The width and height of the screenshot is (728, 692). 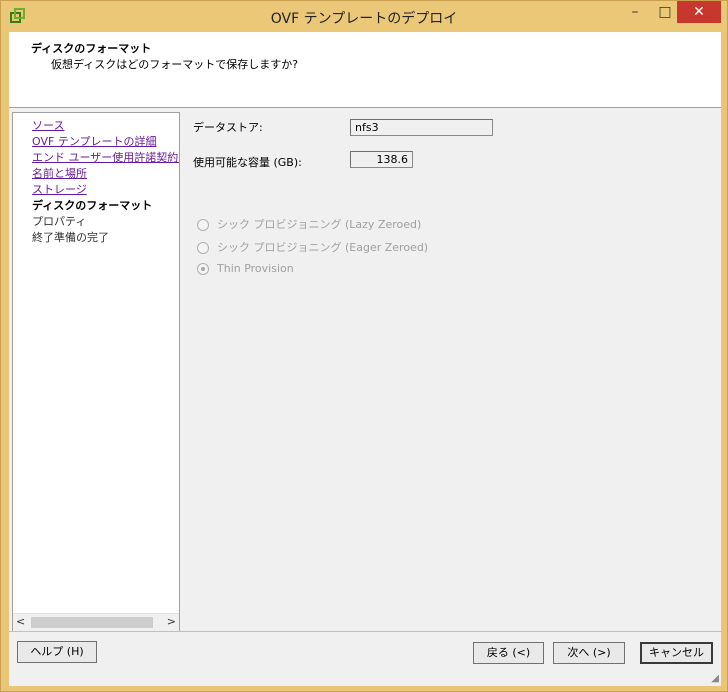 What do you see at coordinates (365, 70) in the screenshot?
I see `wizard-header: ディスクのフォーマット 仮想ディスクはどのフォーマットで保存しますか?` at bounding box center [365, 70].